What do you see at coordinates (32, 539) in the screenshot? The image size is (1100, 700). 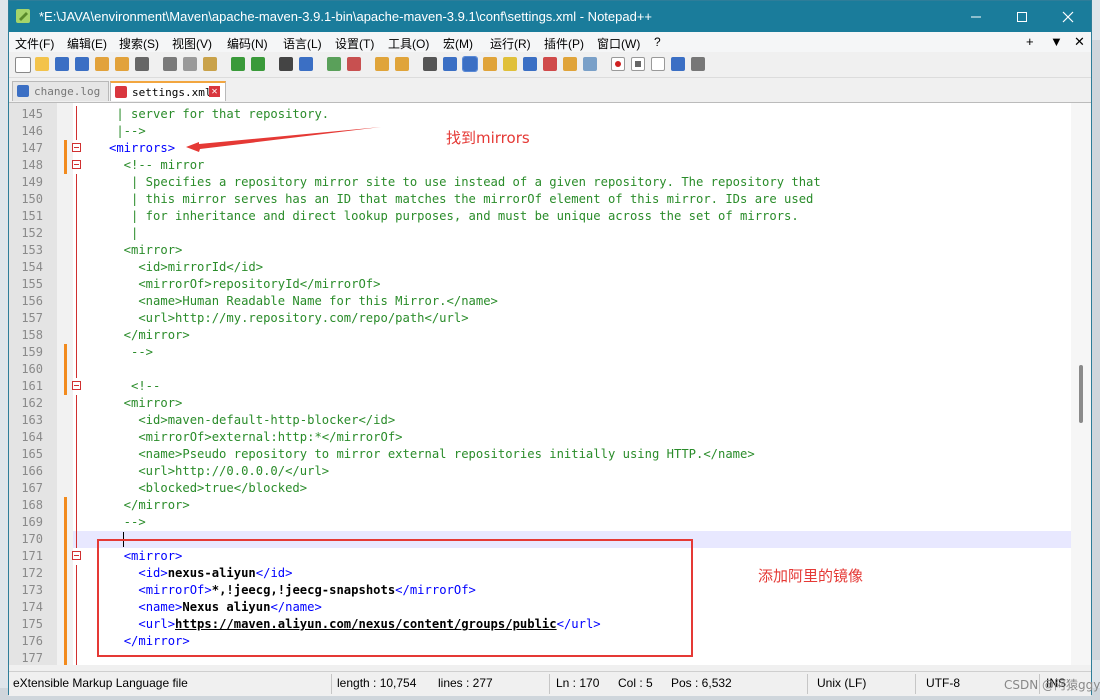 I see `line-number: 170` at bounding box center [32, 539].